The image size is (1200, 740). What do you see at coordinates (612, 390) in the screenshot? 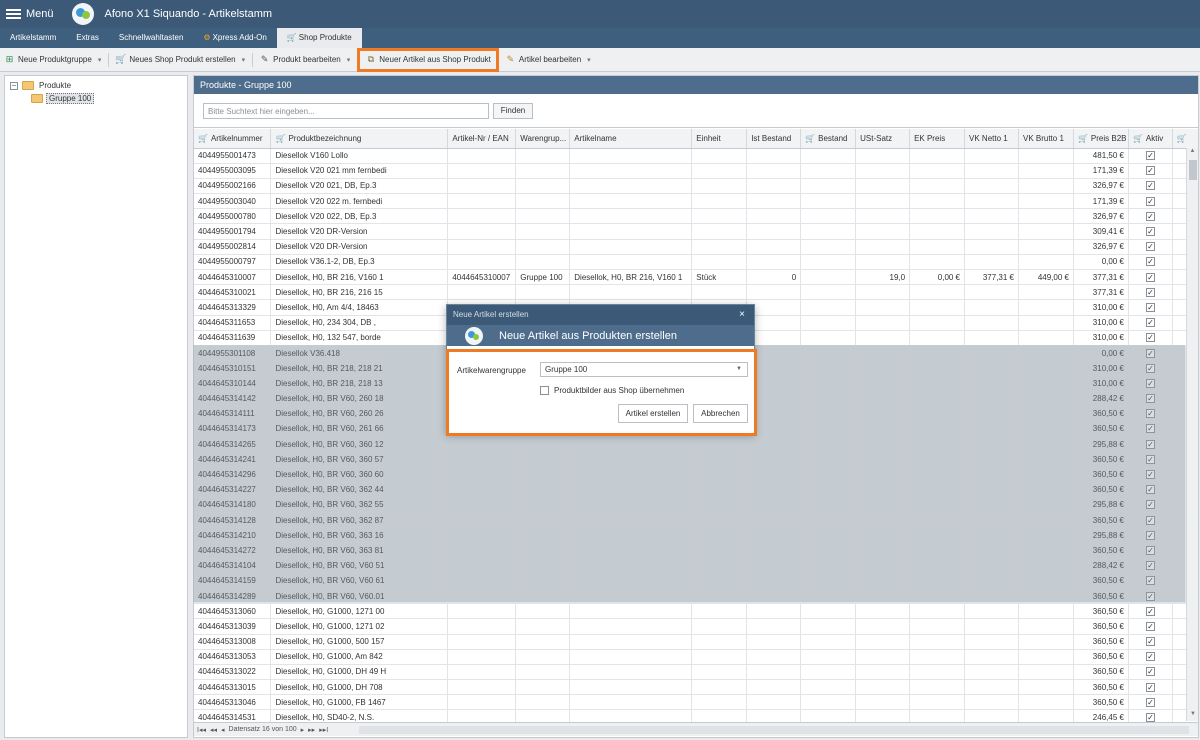
I see `product-images-checkbox: Produktbilder aus Shop übernehmen` at bounding box center [612, 390].